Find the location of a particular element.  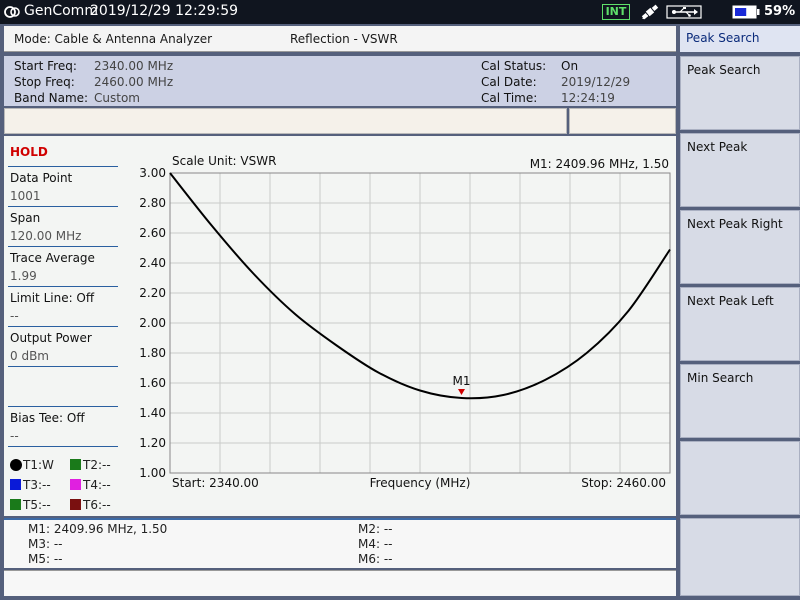

trace-legend-t4: T4:-- is located at coordinates (90, 485).